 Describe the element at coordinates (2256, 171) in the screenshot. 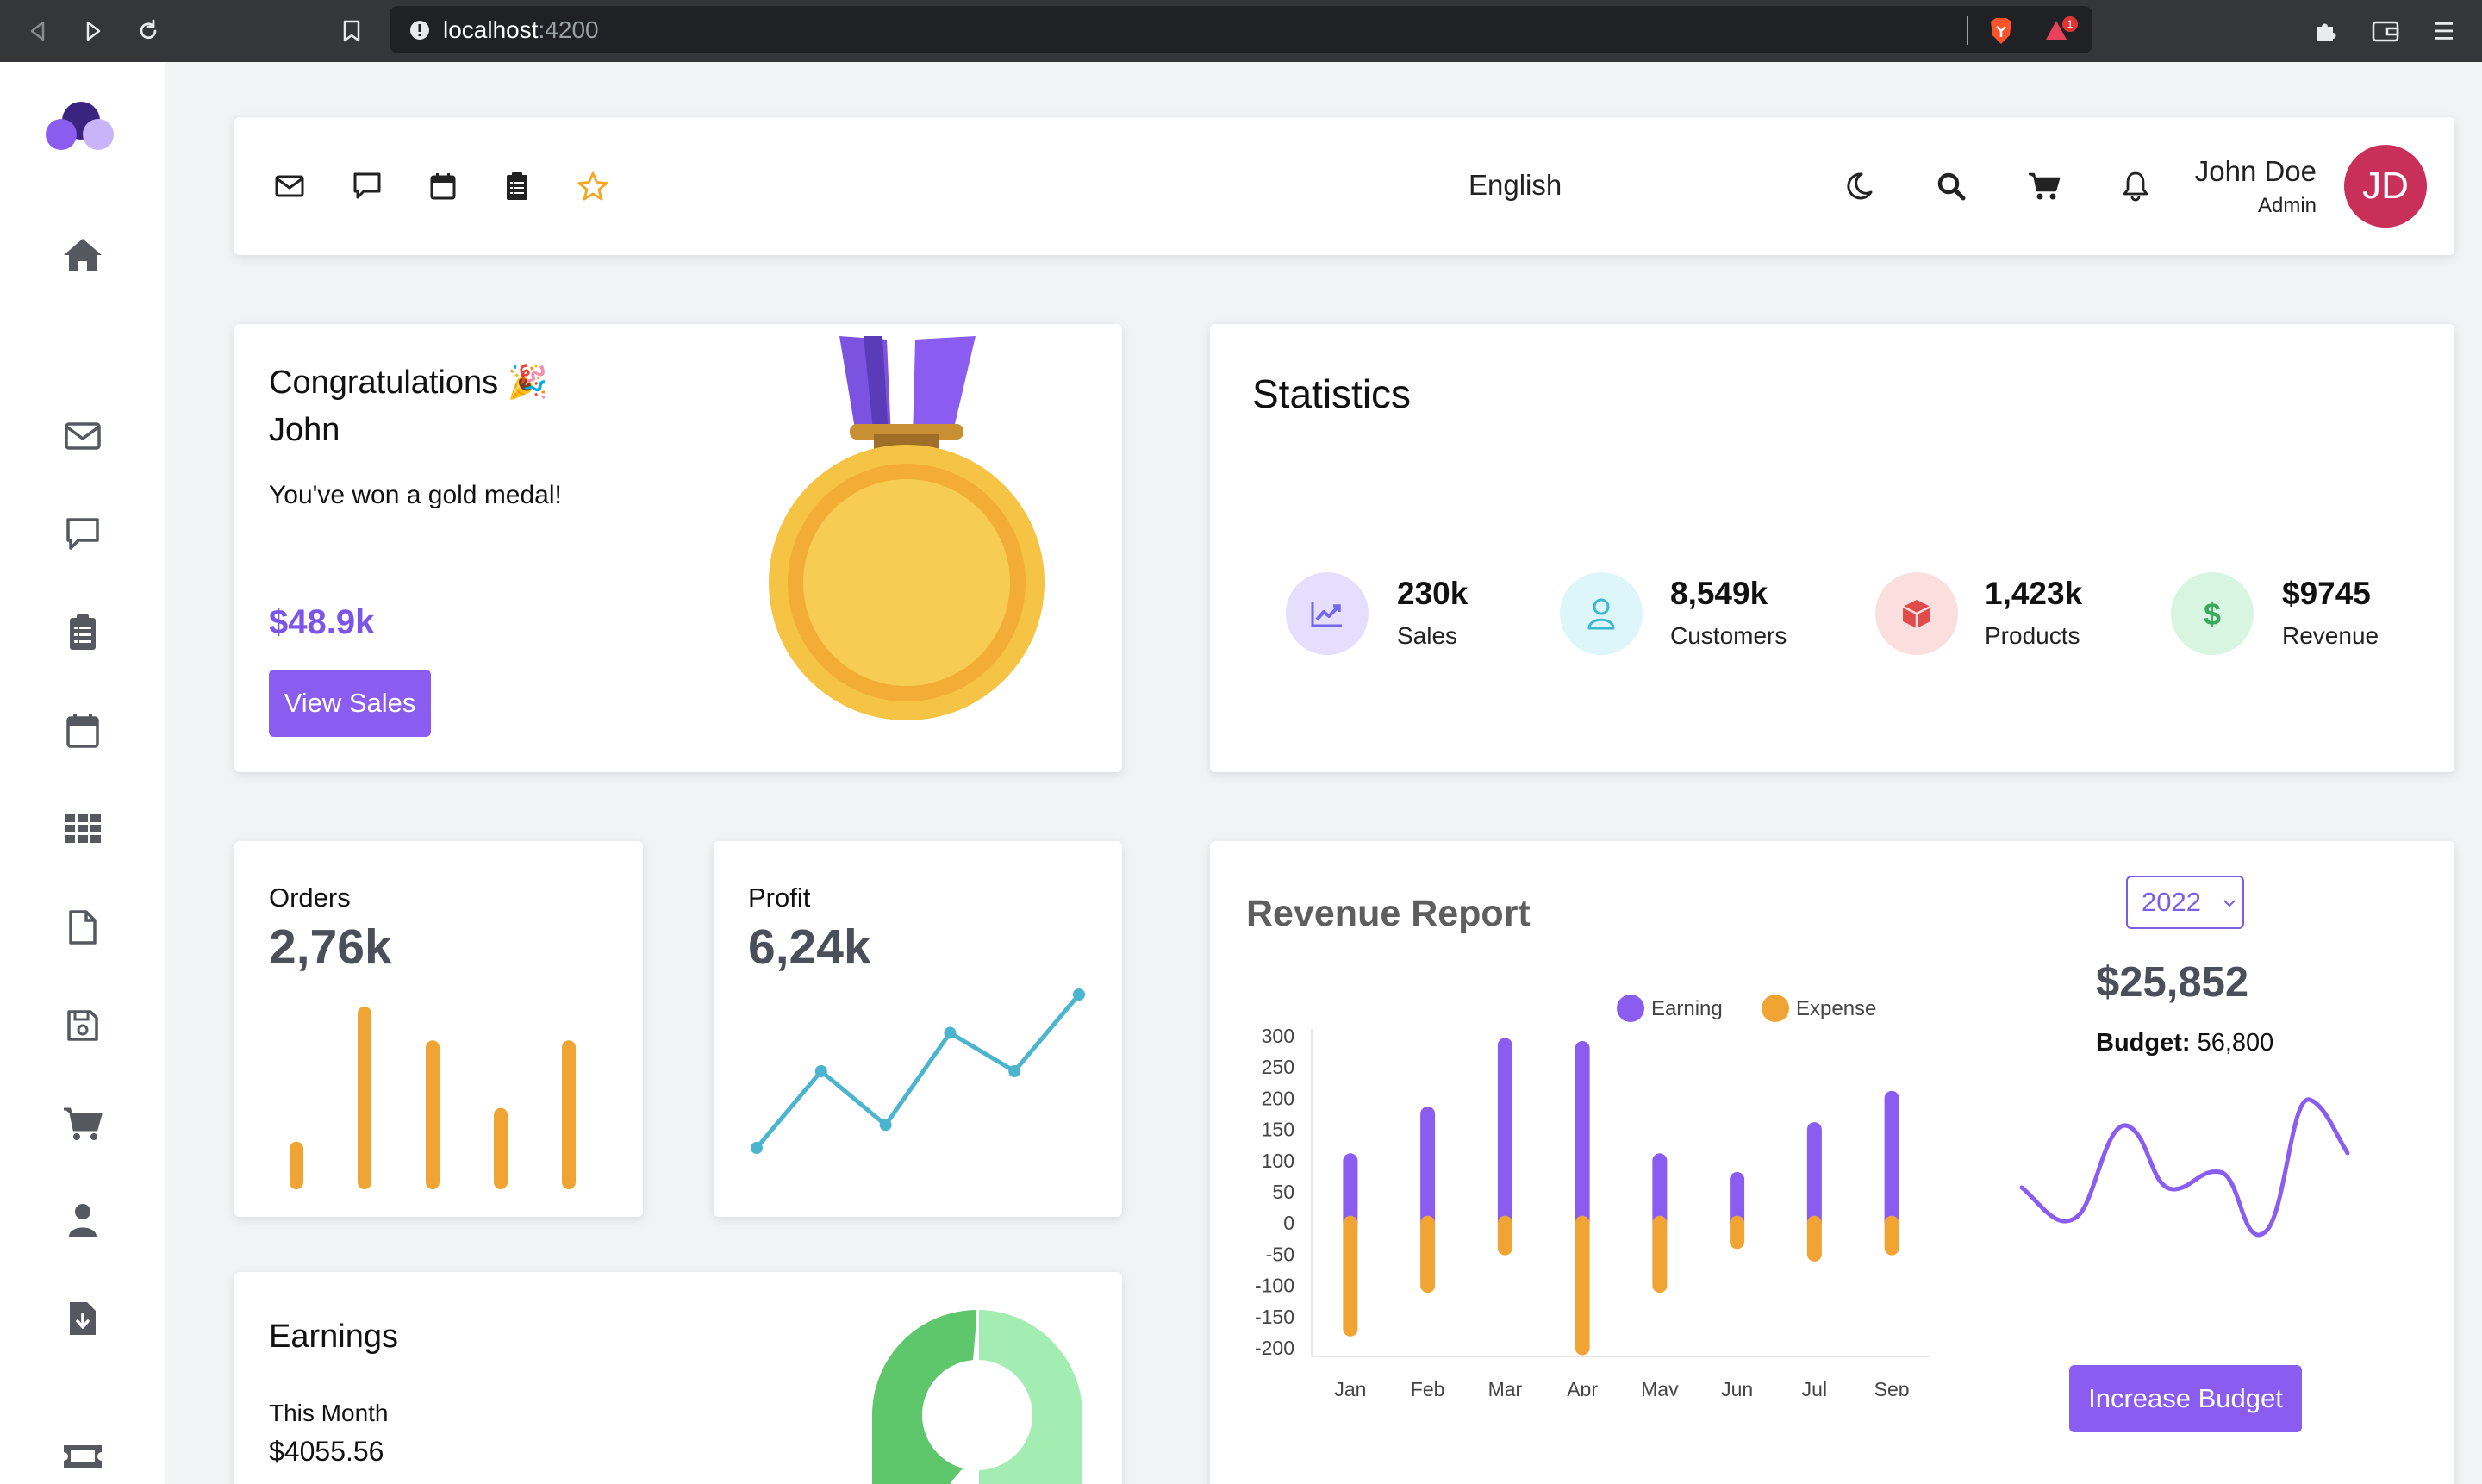

I see `user-name: John Doe` at that location.